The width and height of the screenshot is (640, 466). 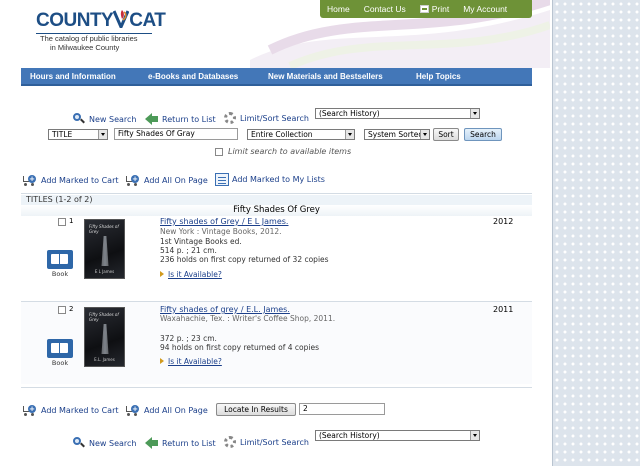 What do you see at coordinates (201, 241) in the screenshot?
I see `result-1-edition: 1st Vintage Books ed.` at bounding box center [201, 241].